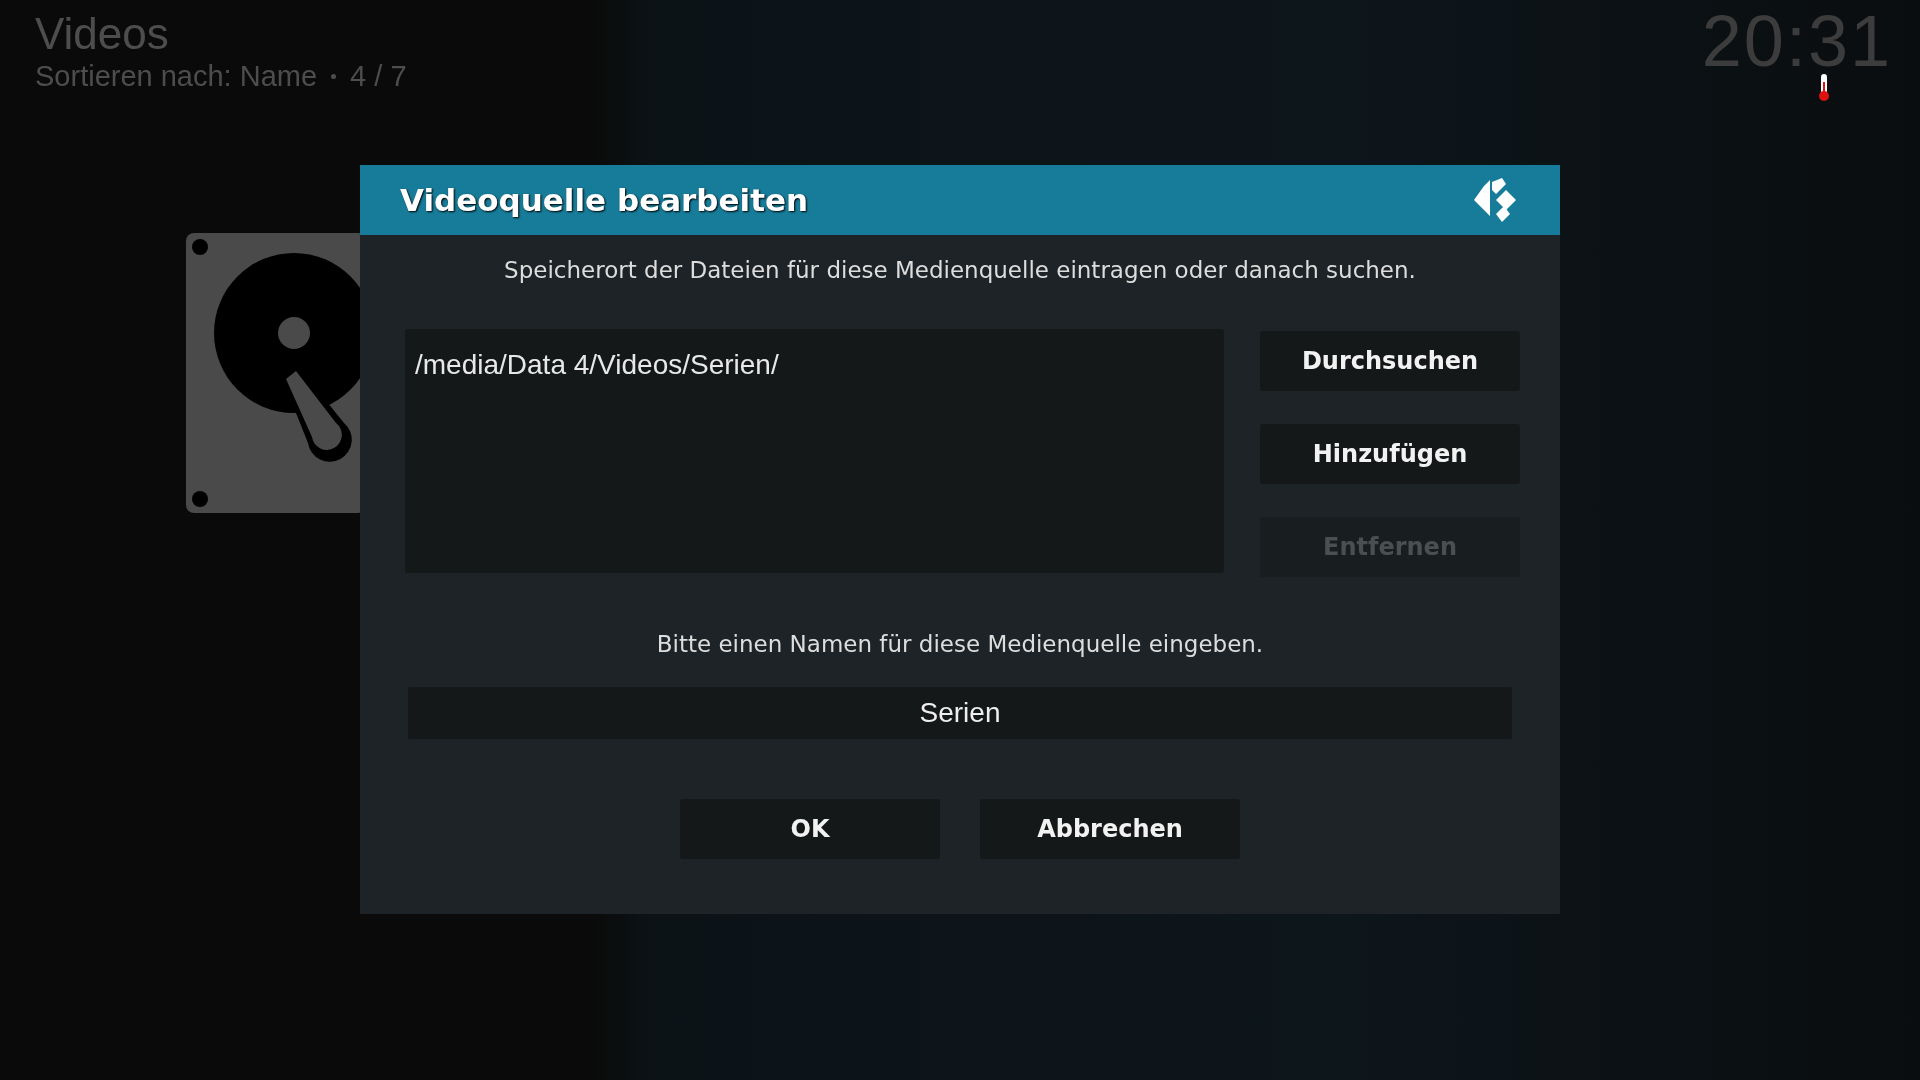  I want to click on separator-dot-icon, so click(334, 76).